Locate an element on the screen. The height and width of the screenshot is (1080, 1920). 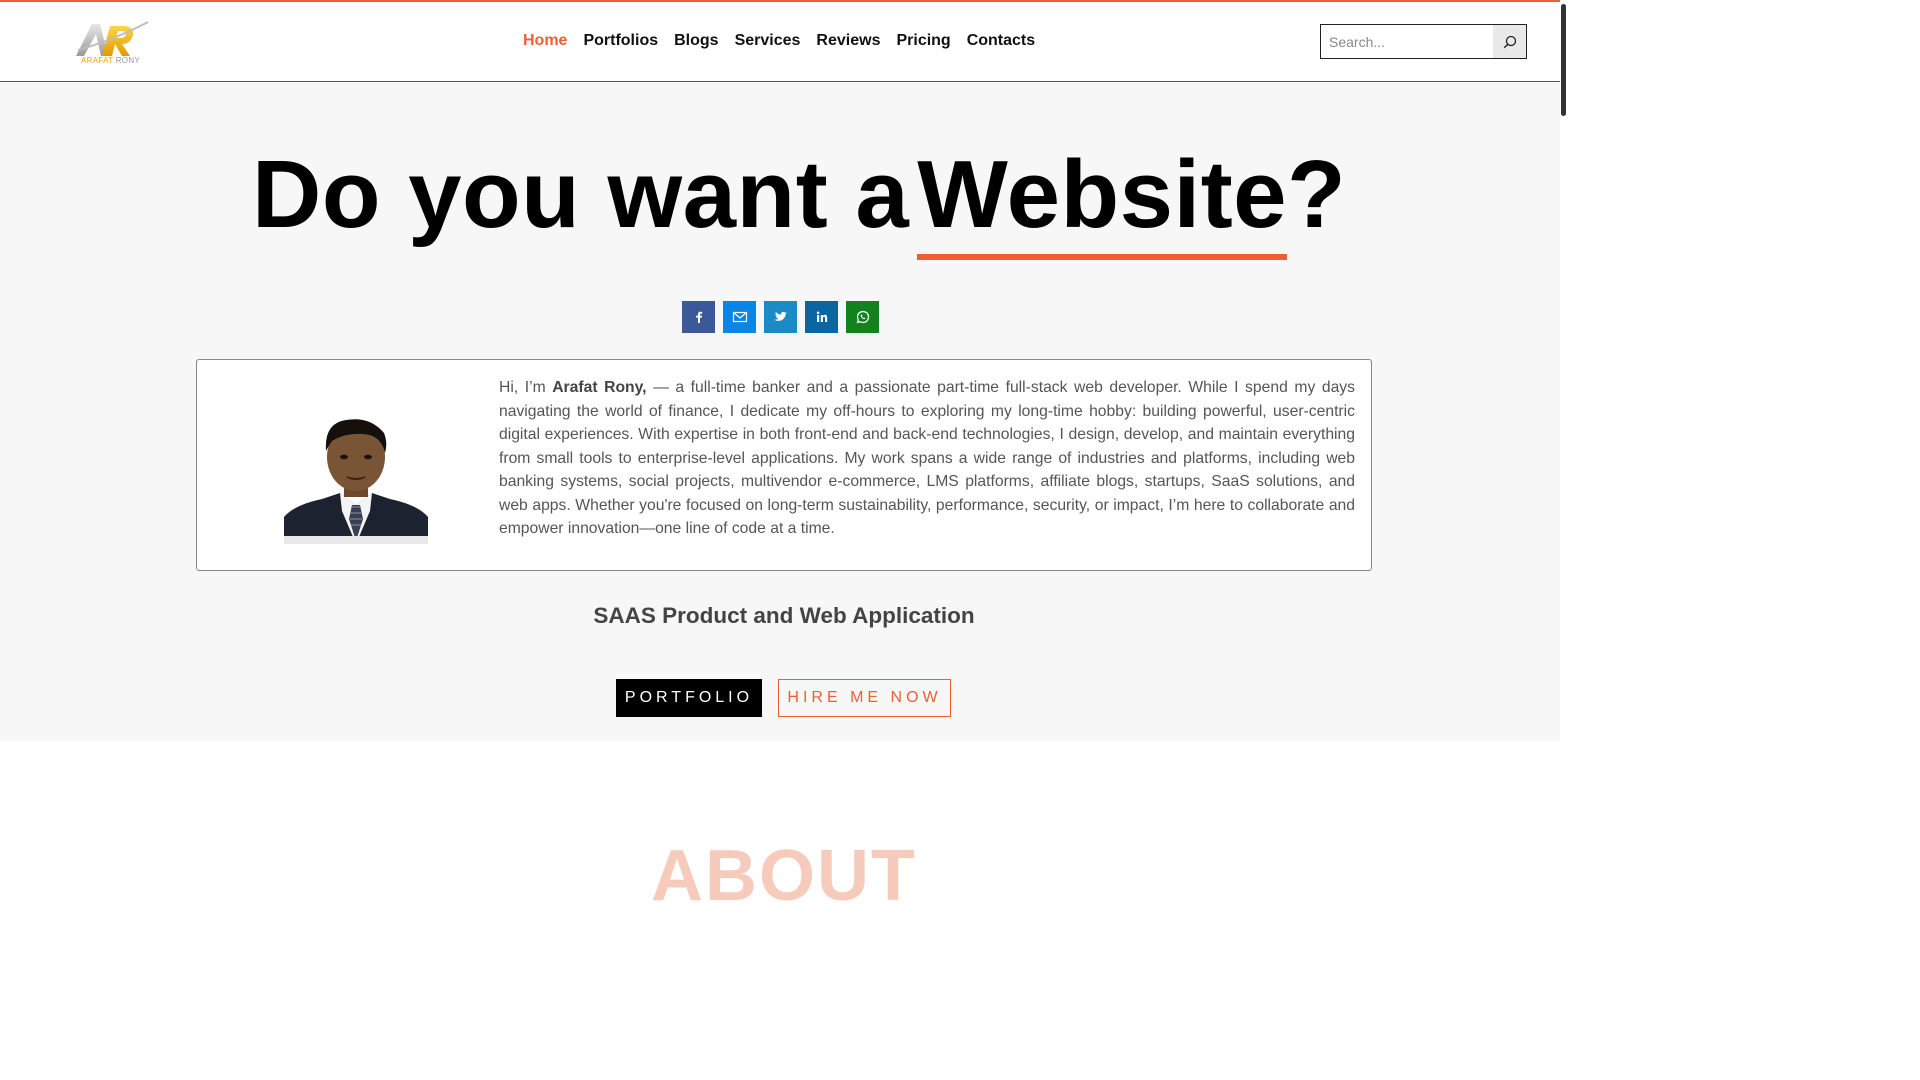
linkedin-icon is located at coordinates (821, 316).